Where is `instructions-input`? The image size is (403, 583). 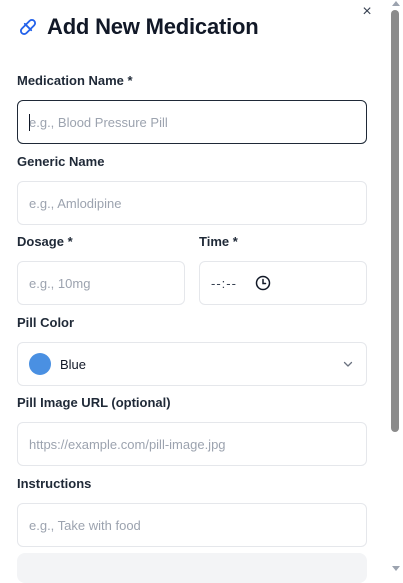
instructions-input is located at coordinates (197, 525).